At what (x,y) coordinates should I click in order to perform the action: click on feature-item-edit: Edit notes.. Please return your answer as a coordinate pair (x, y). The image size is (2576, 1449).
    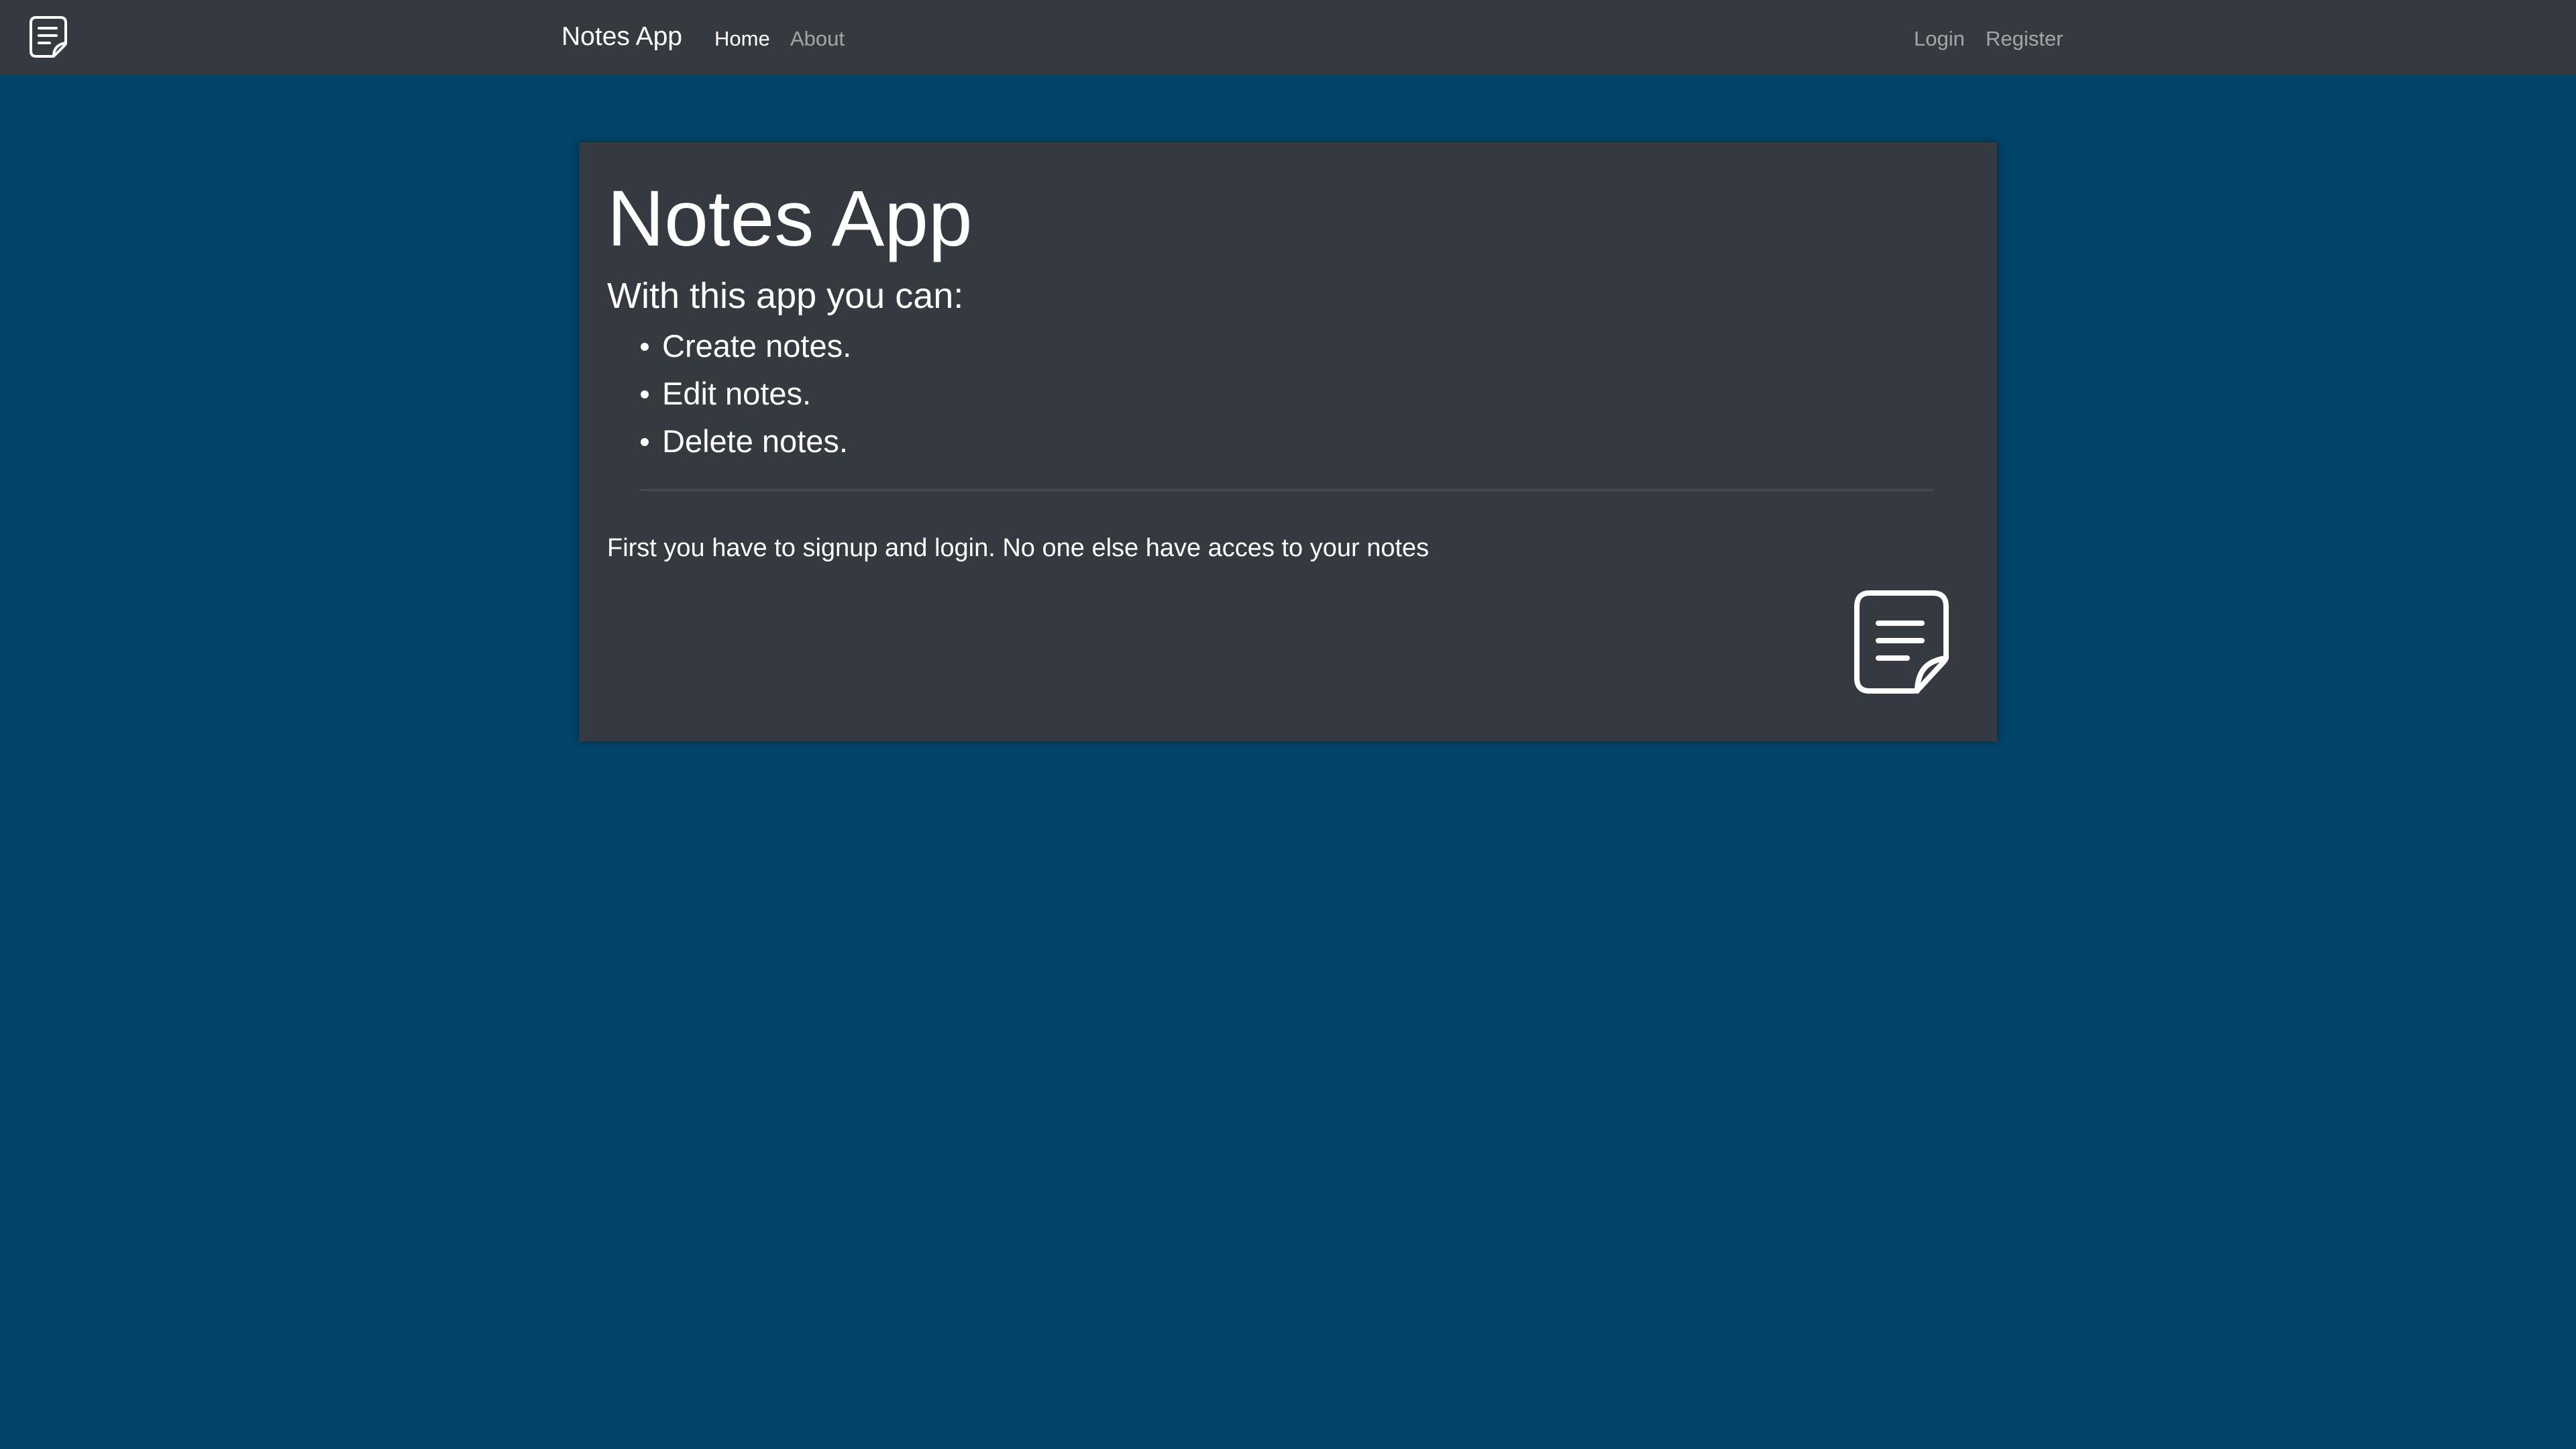
    Looking at the image, I should click on (729, 393).